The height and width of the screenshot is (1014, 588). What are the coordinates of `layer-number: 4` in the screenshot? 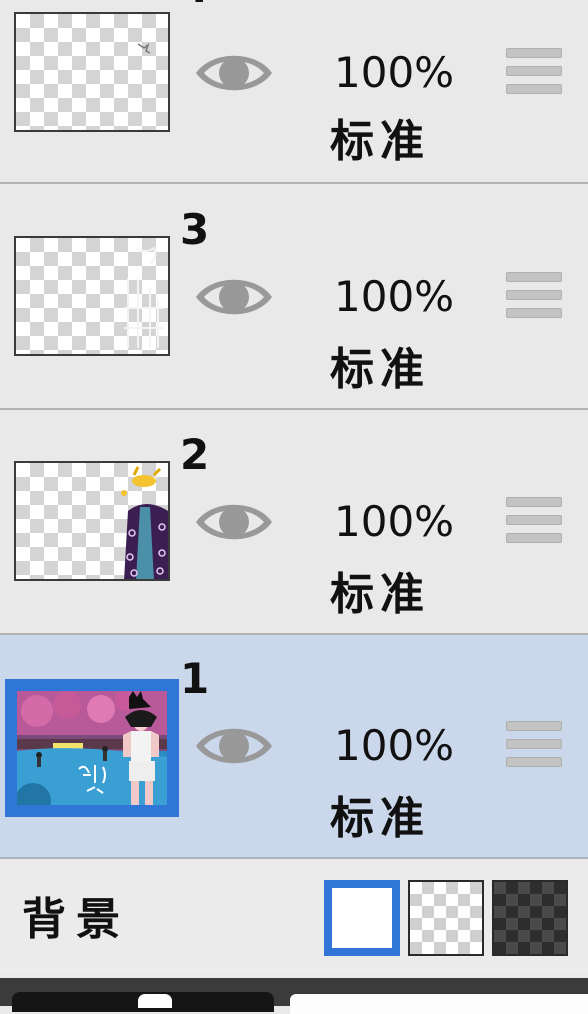 It's located at (194, 6).